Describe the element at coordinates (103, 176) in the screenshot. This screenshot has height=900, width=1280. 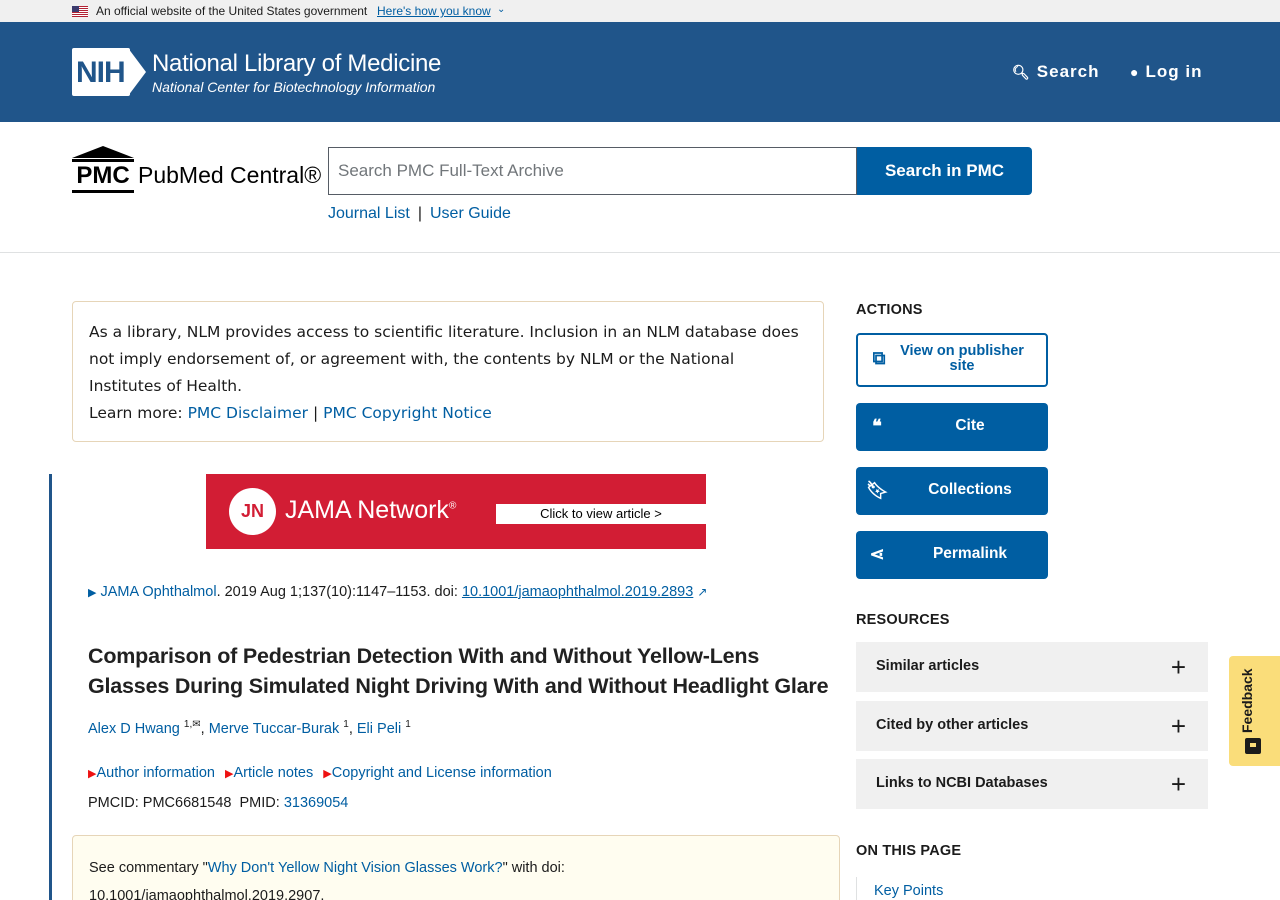
I see `pmc-logo-box: PMC` at that location.